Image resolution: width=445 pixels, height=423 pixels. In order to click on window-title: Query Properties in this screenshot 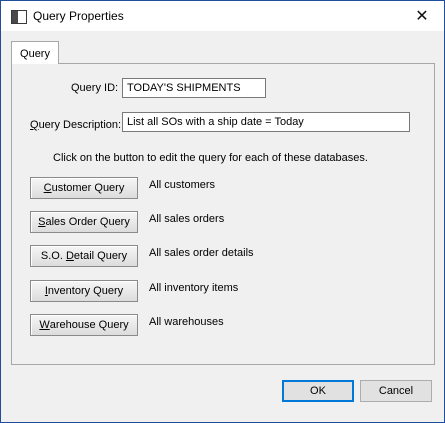, I will do `click(78, 16)`.